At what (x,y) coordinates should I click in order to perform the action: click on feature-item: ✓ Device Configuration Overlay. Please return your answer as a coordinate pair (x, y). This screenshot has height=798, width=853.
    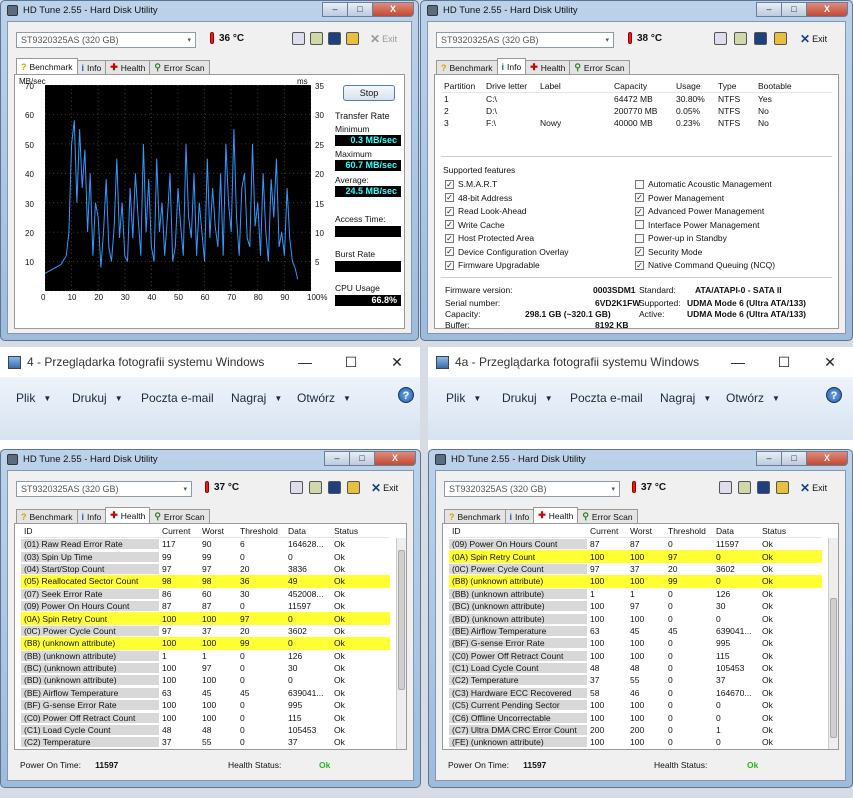
    Looking at the image, I should click on (507, 252).